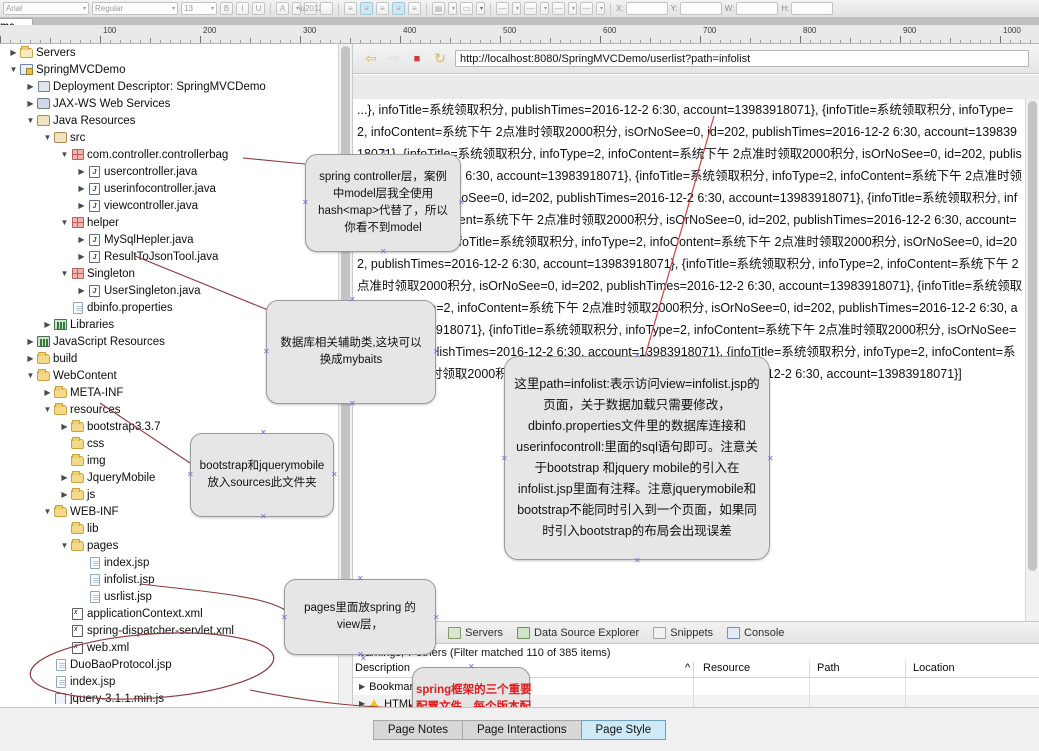 This screenshot has width=1039, height=751. I want to click on tree-item-servers: ▶ Servers, so click(176, 52).